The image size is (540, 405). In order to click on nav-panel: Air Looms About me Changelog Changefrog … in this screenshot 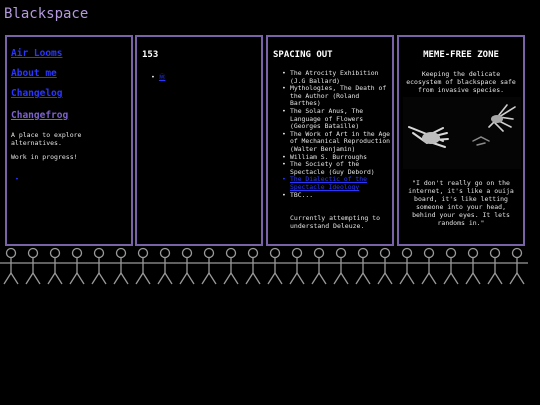, I will do `click(69, 140)`.